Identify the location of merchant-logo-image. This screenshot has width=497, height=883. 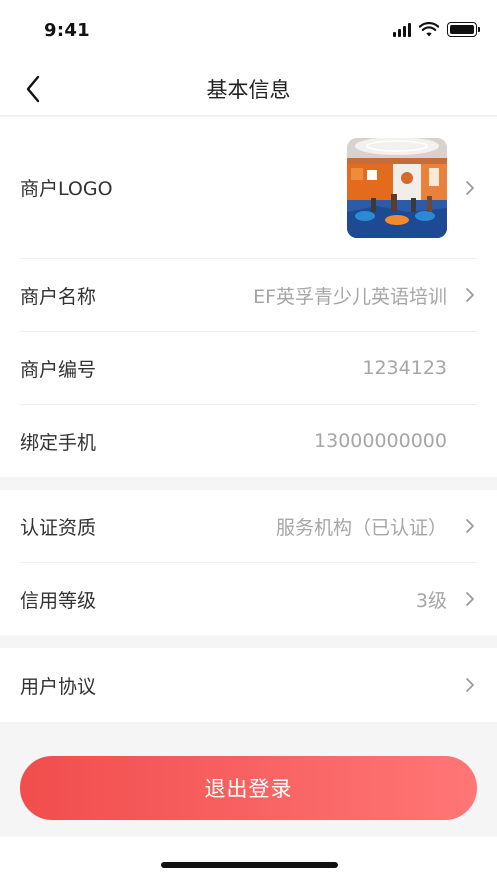
(397, 187).